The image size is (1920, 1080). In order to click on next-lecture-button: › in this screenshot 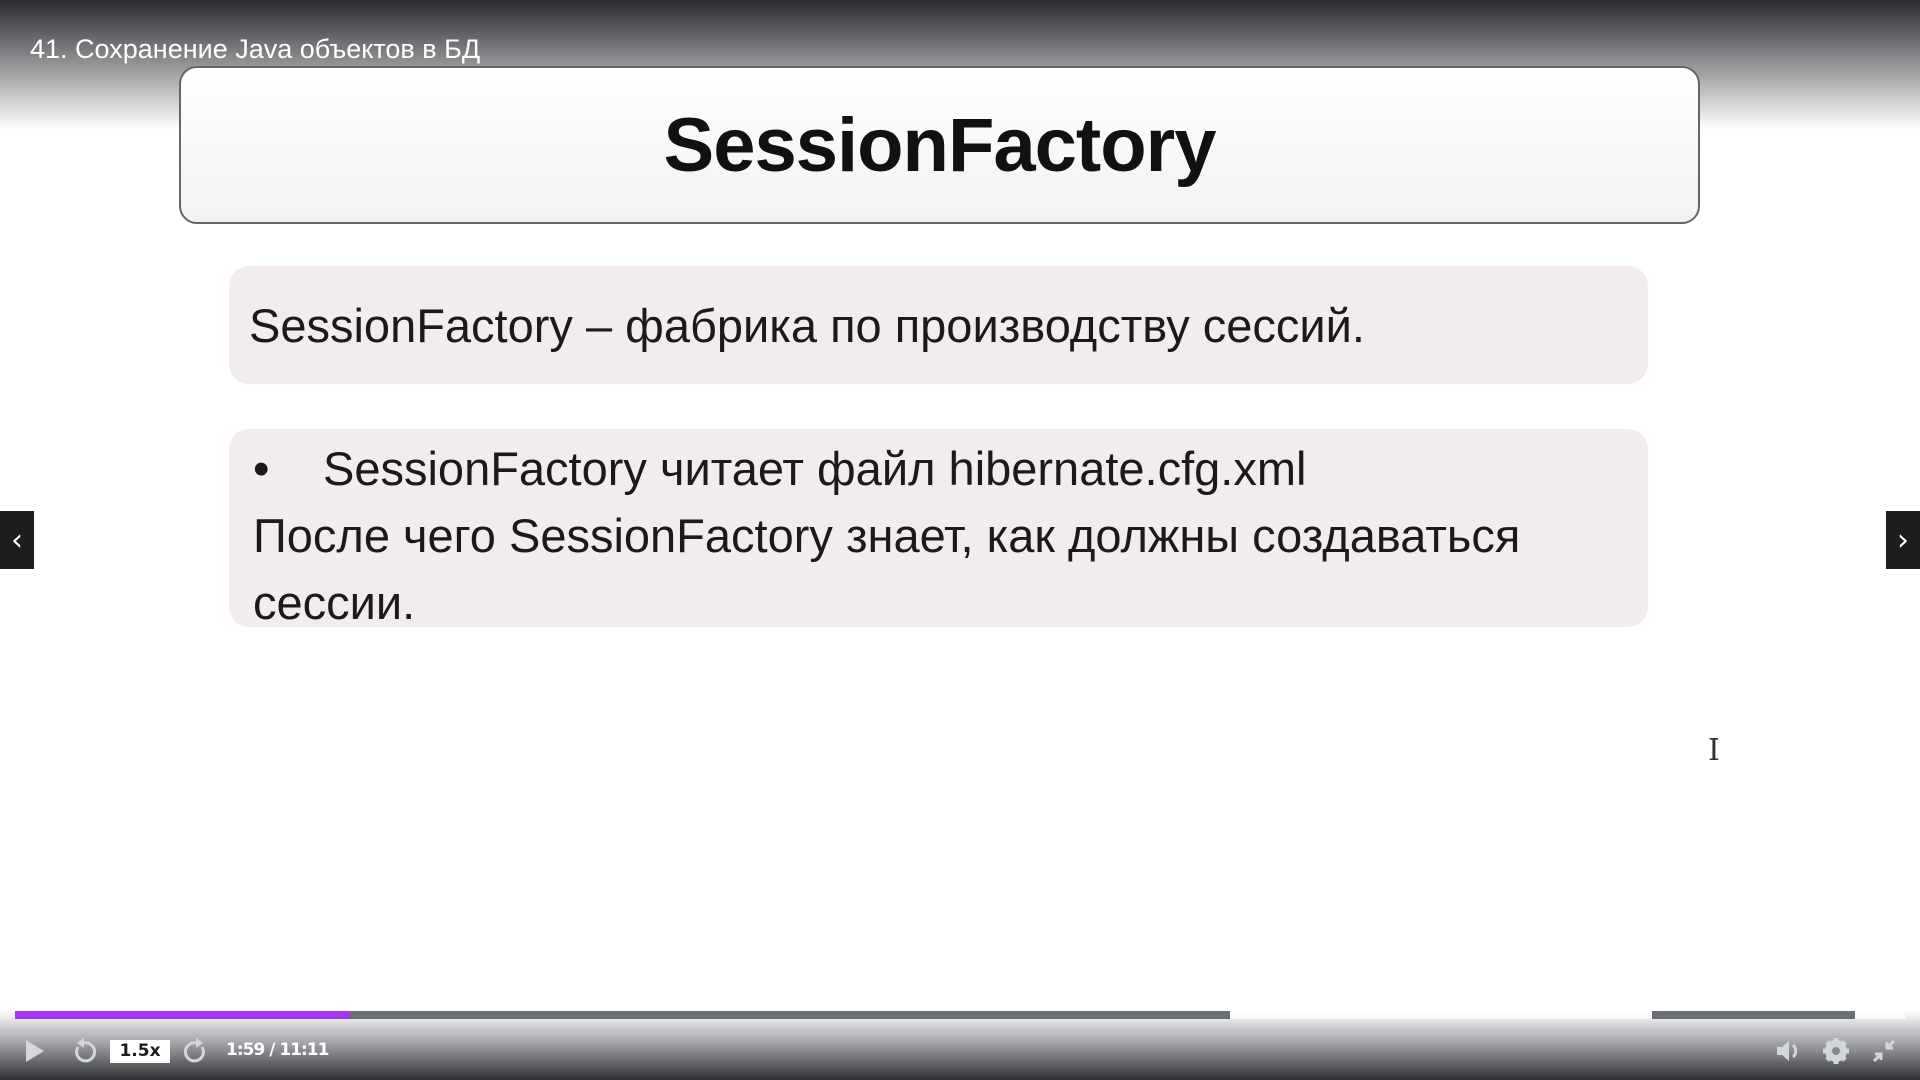, I will do `click(1903, 540)`.